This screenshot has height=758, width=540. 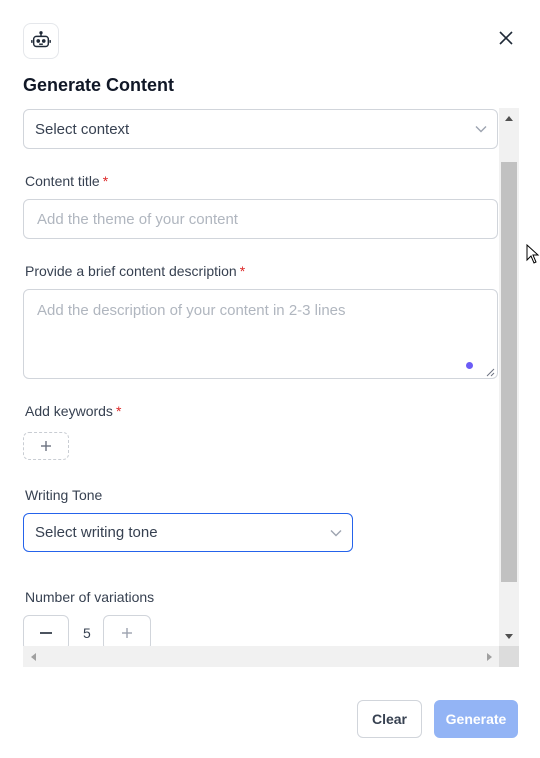 What do you see at coordinates (188, 532) in the screenshot?
I see `writing-tone-select: Select writing tone` at bounding box center [188, 532].